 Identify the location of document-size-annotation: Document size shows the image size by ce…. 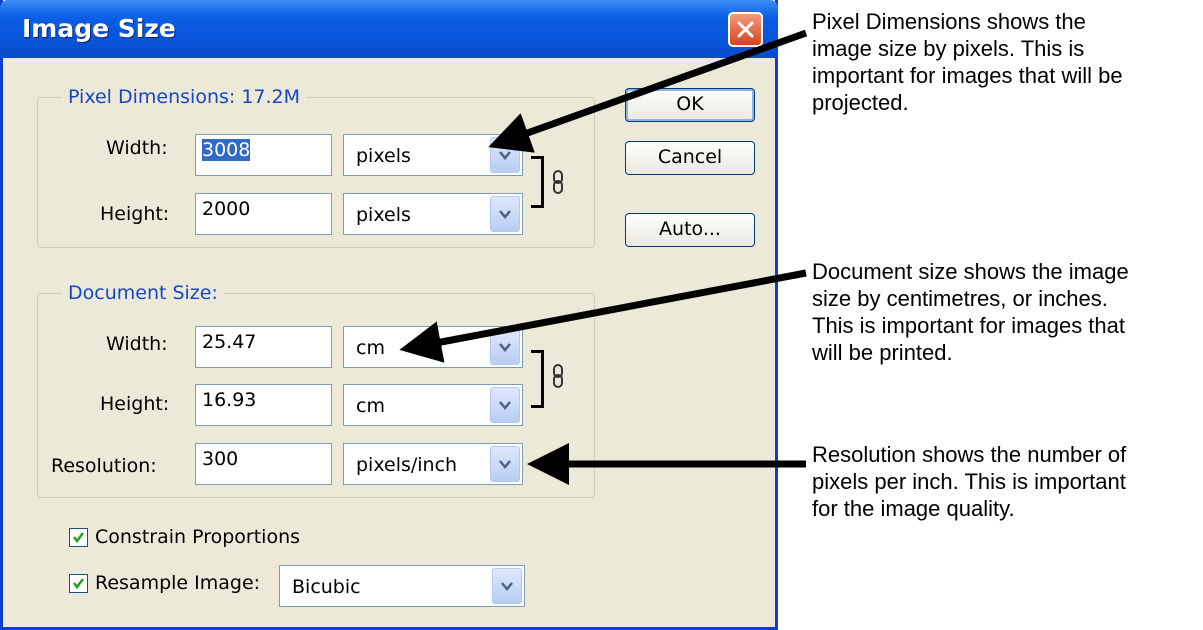
(970, 312).